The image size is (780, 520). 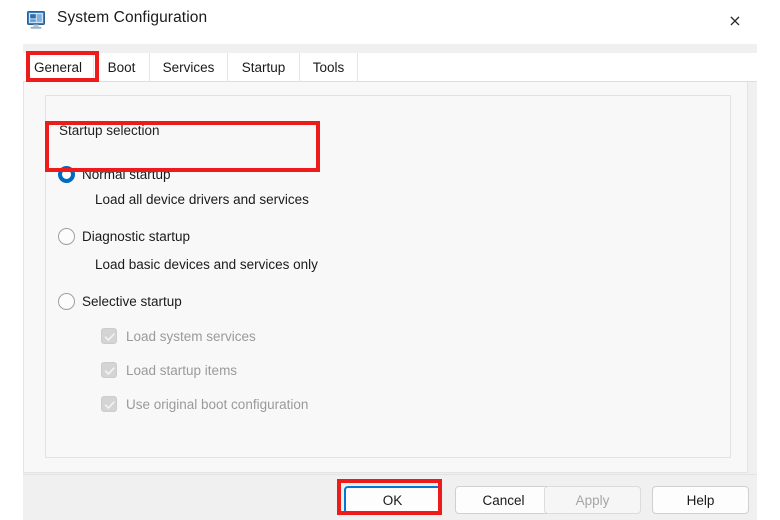 What do you see at coordinates (206, 264) in the screenshot?
I see `diagnostic-startup-description: Load basic devices and services only` at bounding box center [206, 264].